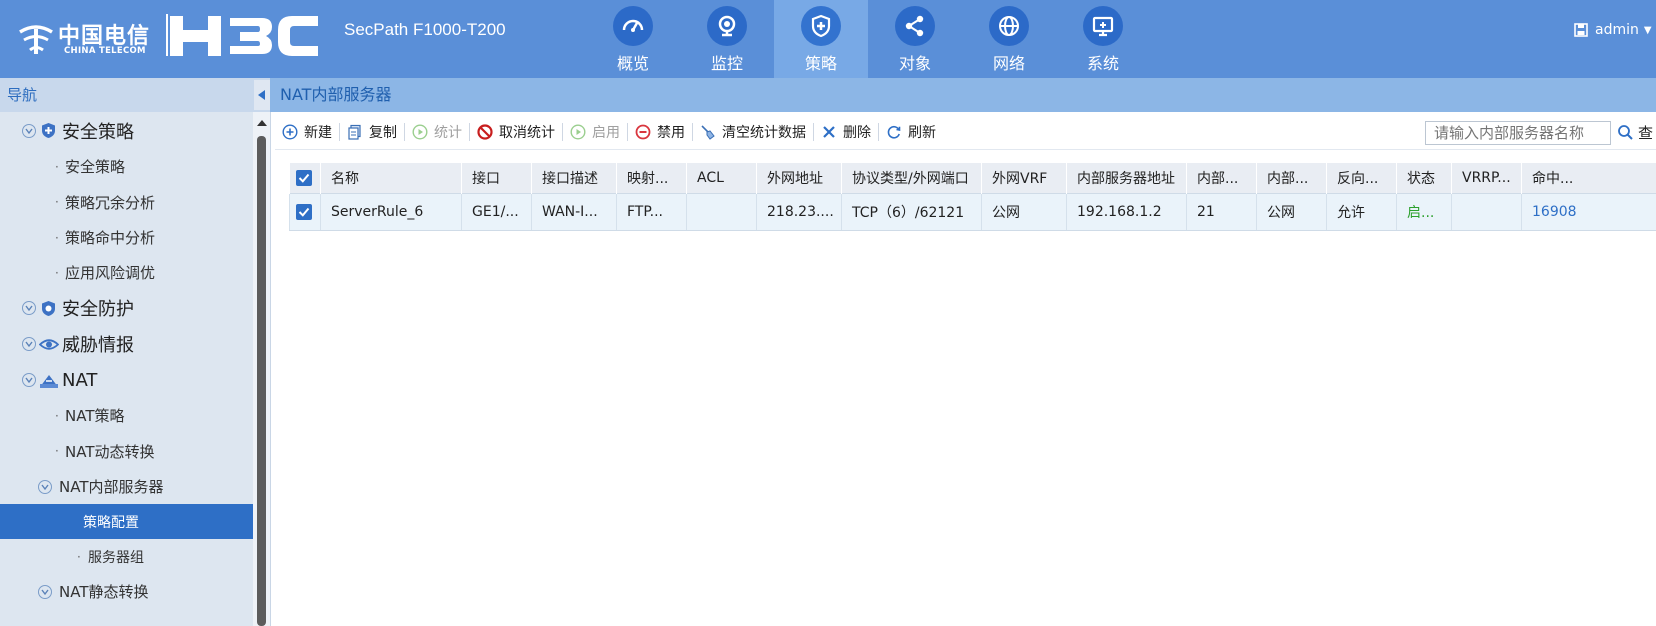  What do you see at coordinates (126, 380) in the screenshot?
I see `sidebar-item-nat: NAT` at bounding box center [126, 380].